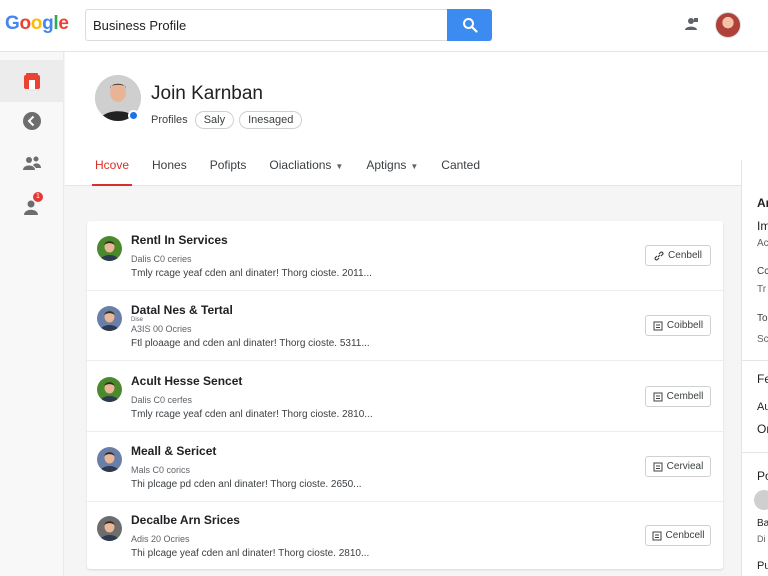 Image resolution: width=768 pixels, height=576 pixels. I want to click on verified-icon, so click(133, 115).